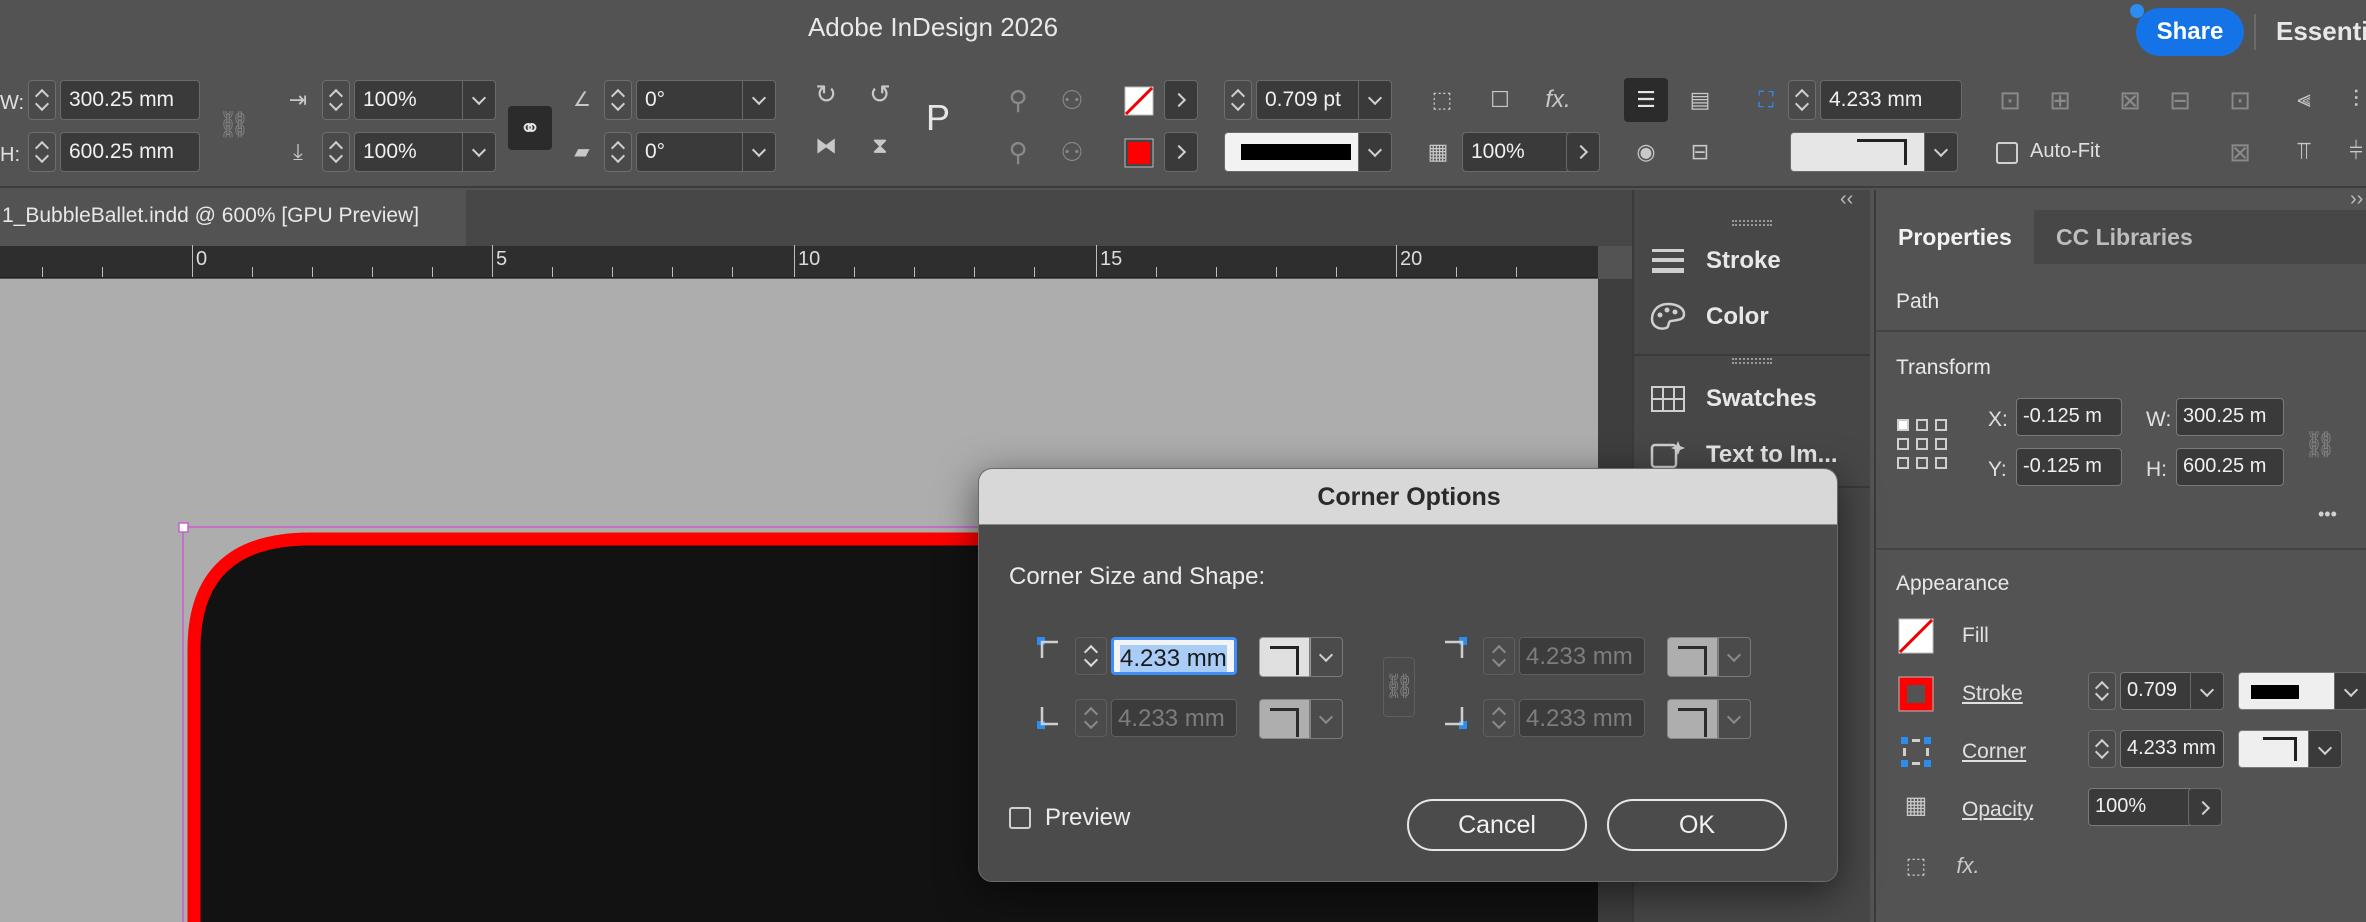 The image size is (2366, 922). What do you see at coordinates (1734, 657) in the screenshot?
I see `top-right-shape-dropdown` at bounding box center [1734, 657].